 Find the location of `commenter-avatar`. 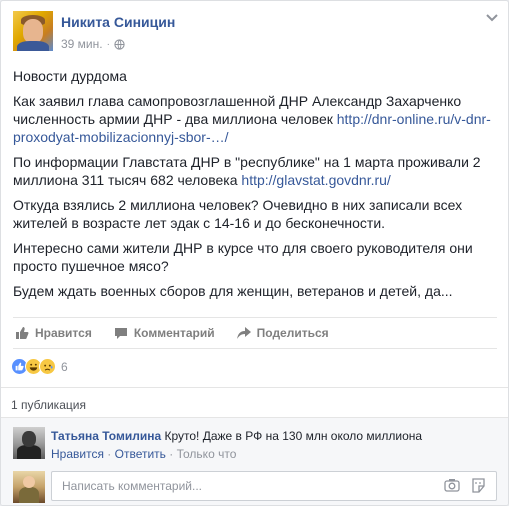

commenter-avatar is located at coordinates (29, 443).